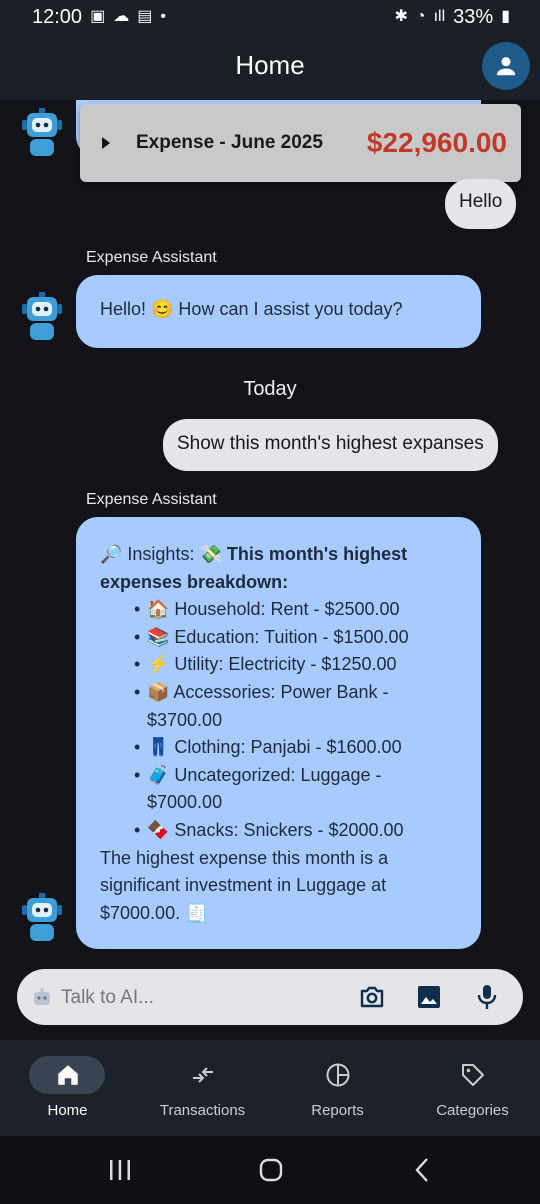  I want to click on recent-apps-icon, so click(120, 1170).